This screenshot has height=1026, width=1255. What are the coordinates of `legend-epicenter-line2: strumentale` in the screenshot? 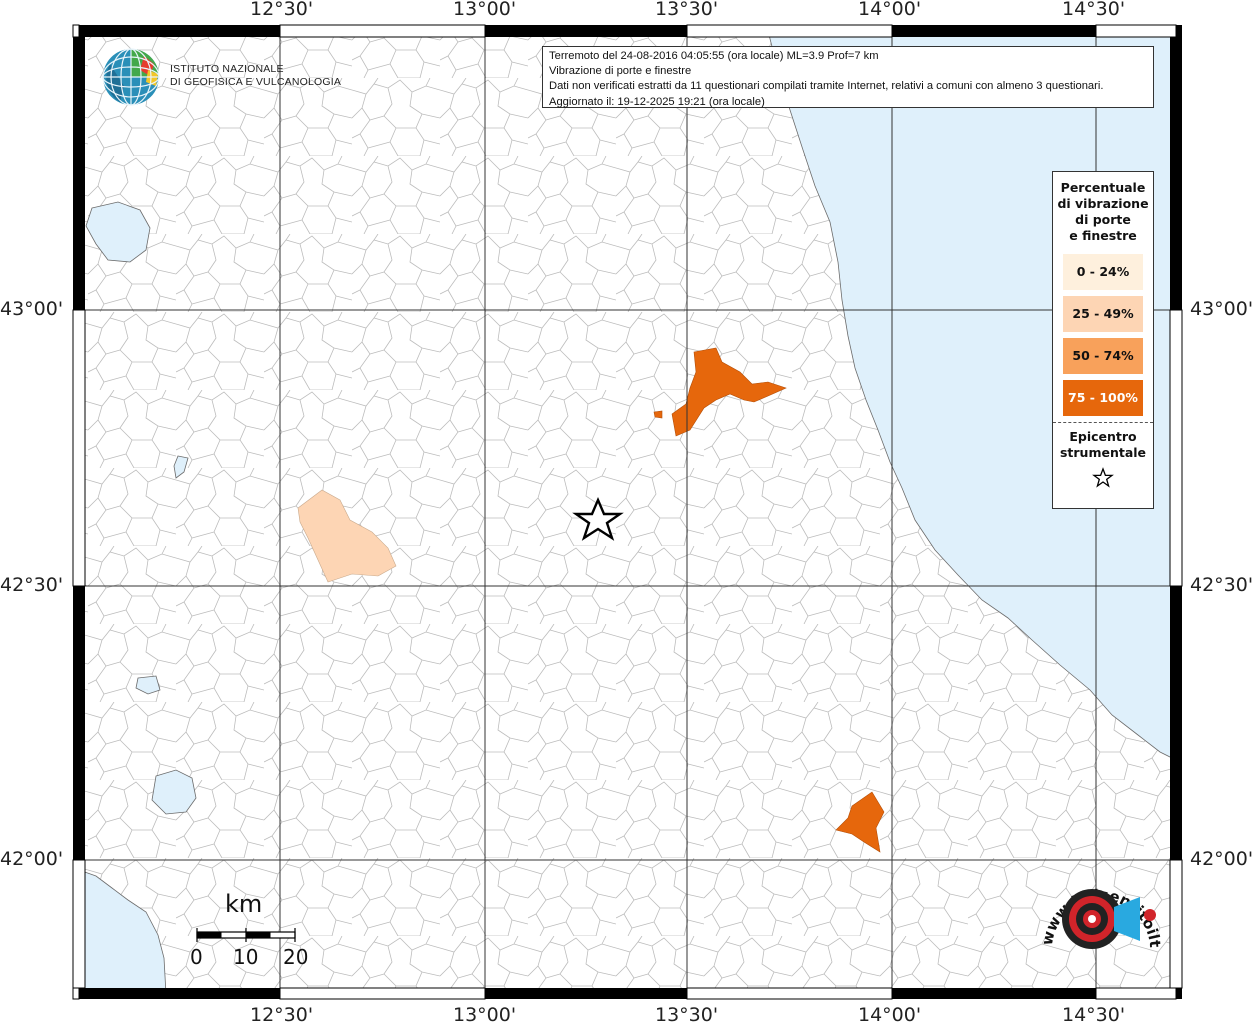 It's located at (1103, 452).